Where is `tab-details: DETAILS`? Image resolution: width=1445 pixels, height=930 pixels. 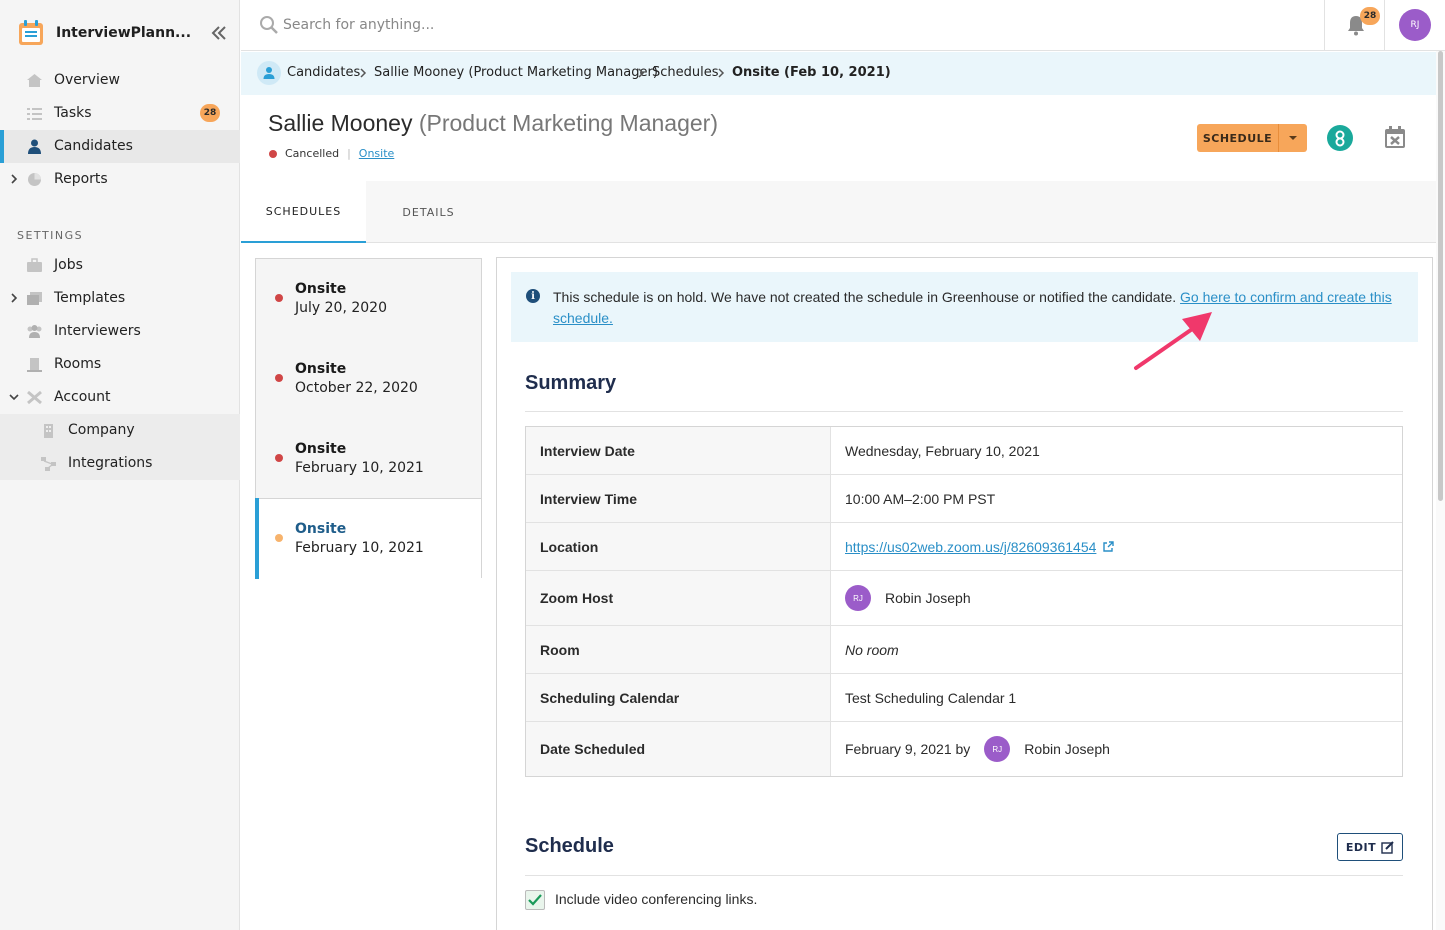 tab-details: DETAILS is located at coordinates (428, 212).